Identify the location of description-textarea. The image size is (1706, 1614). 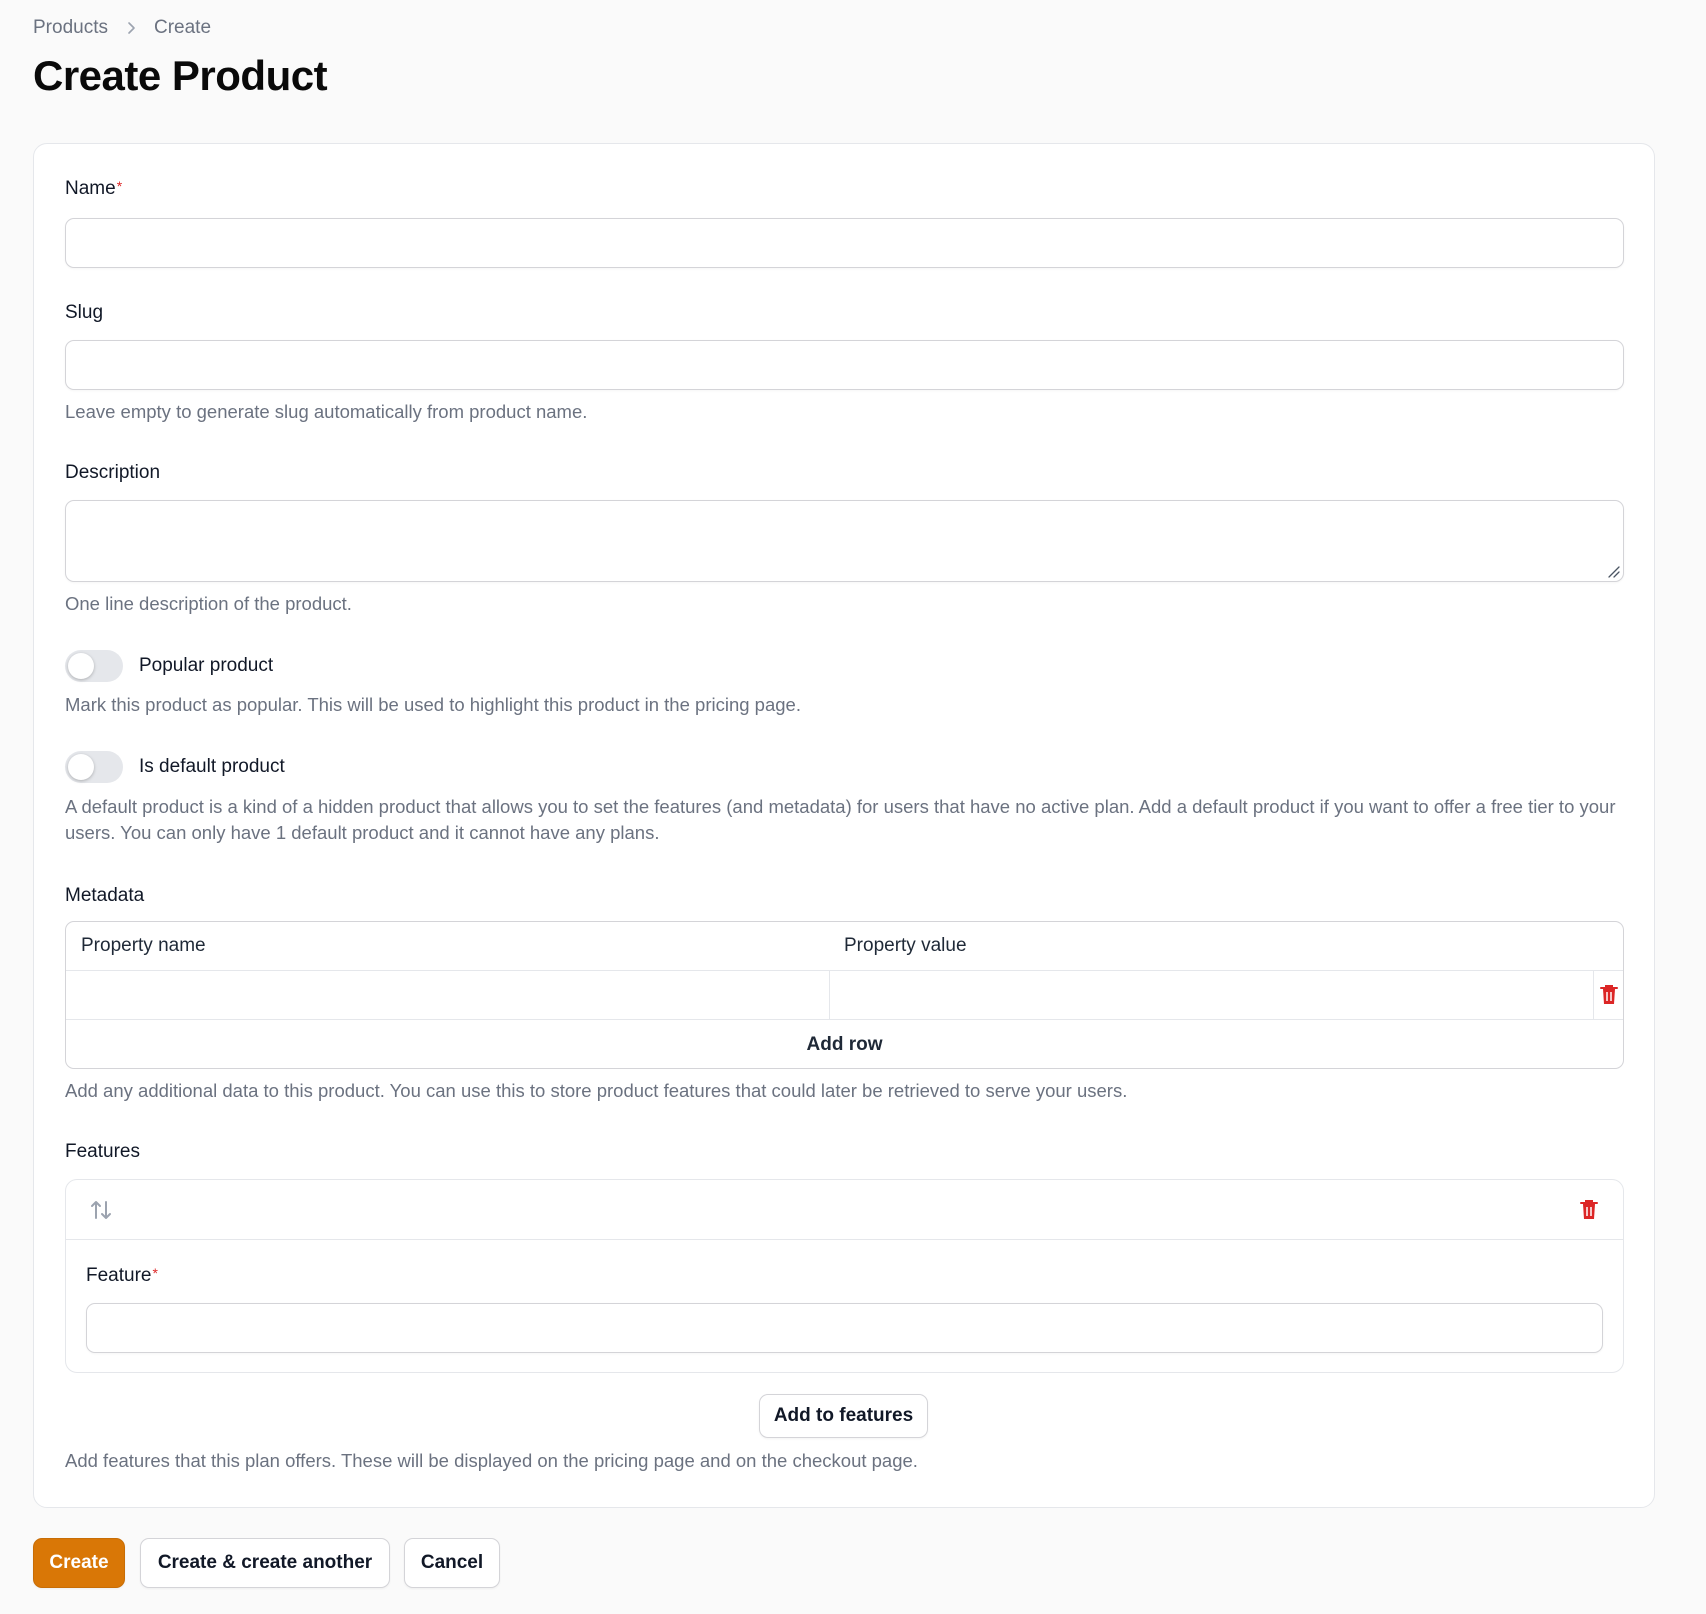
(844, 541).